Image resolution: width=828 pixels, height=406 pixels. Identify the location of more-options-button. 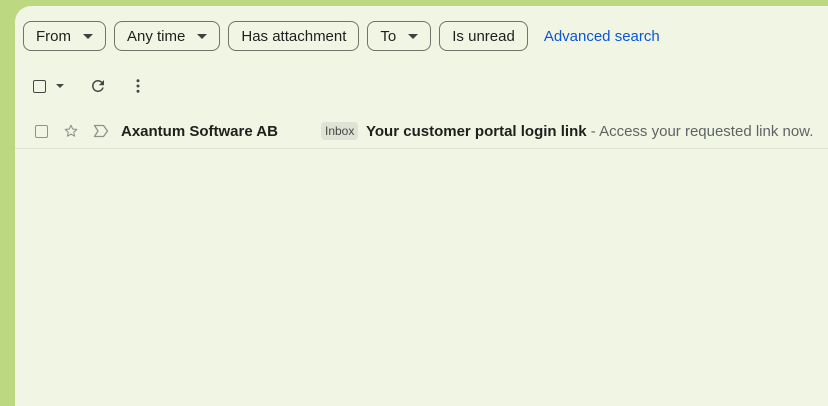
(138, 86).